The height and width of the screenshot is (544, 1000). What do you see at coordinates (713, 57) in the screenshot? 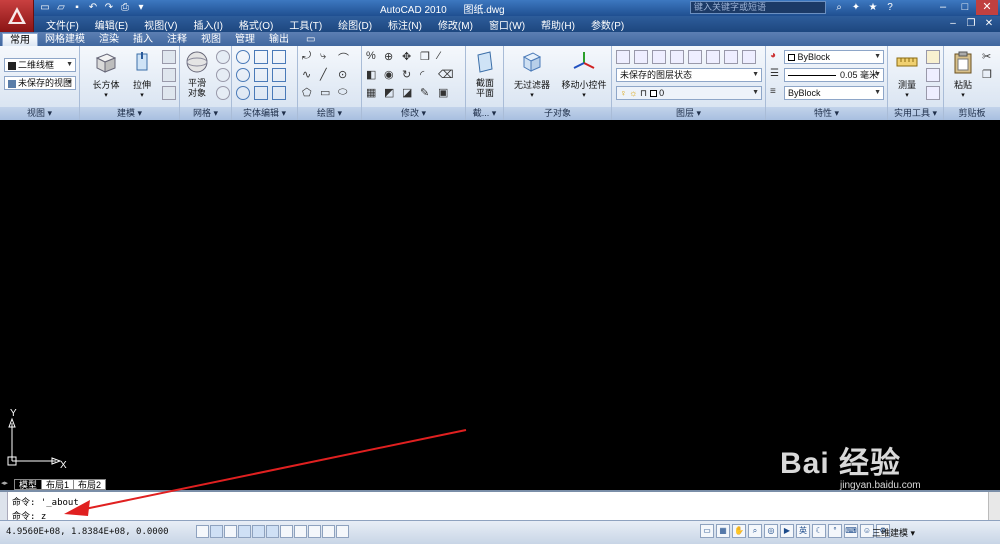
I see `layer-off-icon` at bounding box center [713, 57].